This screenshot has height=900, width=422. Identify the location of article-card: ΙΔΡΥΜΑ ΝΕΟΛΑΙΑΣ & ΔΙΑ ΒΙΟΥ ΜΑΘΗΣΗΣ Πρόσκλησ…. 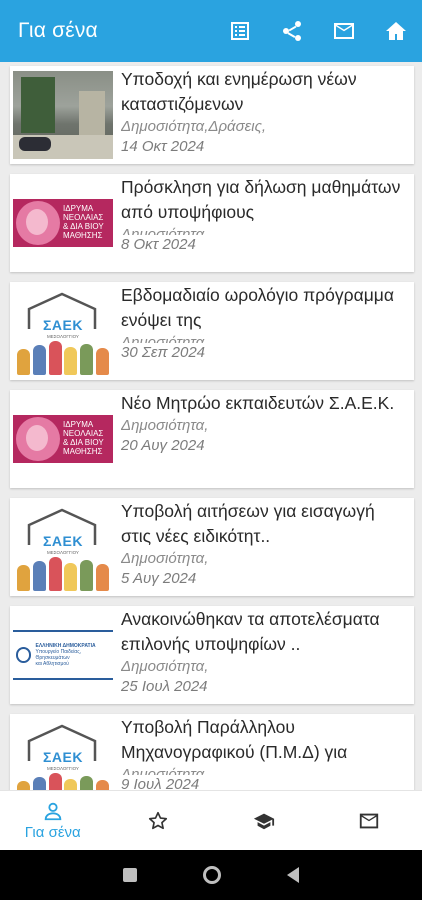
(212, 223).